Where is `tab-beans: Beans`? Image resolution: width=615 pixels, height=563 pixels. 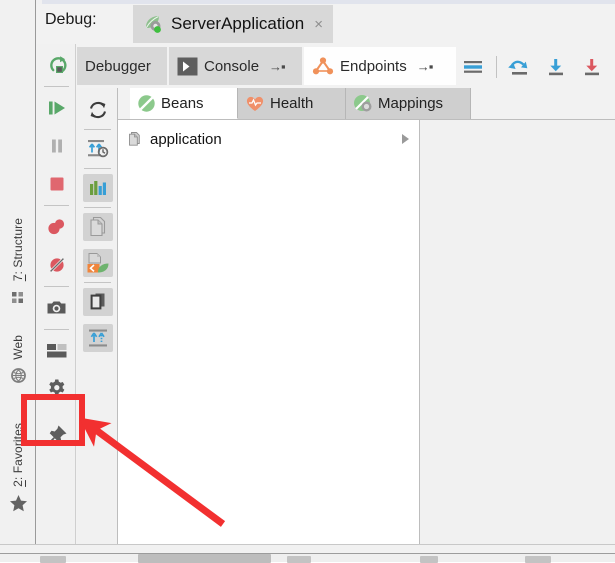
tab-beans: Beans is located at coordinates (184, 103).